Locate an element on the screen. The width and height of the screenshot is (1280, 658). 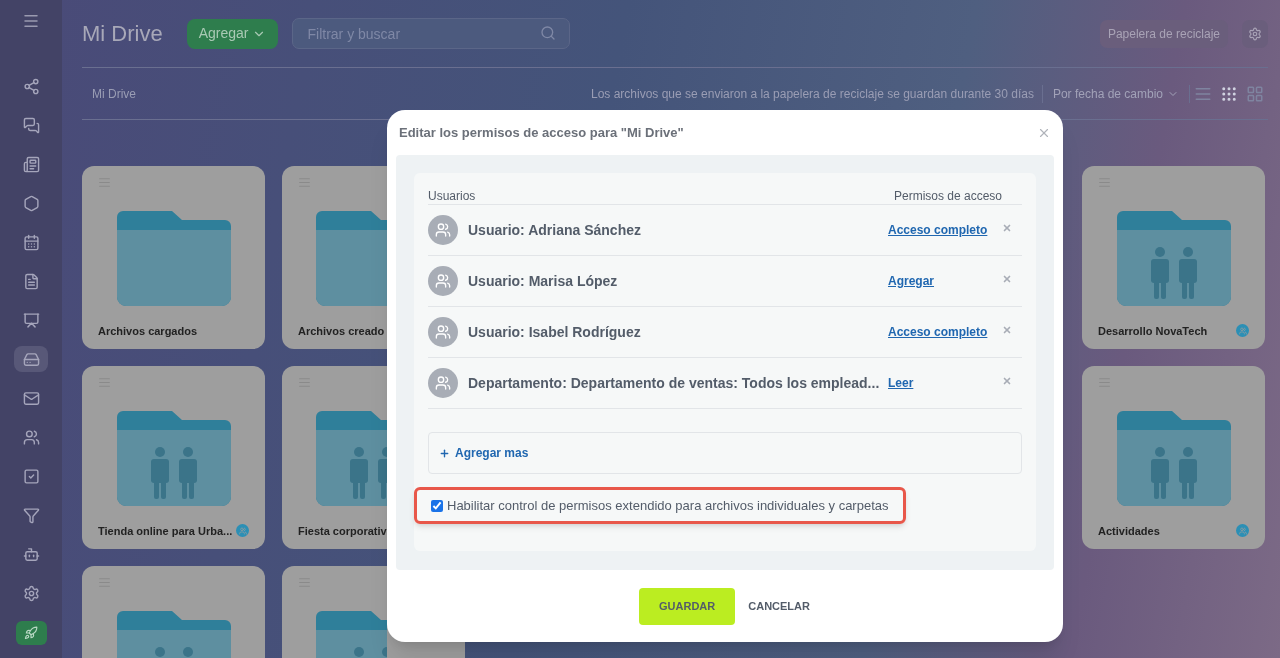
checkbox-icon is located at coordinates (31, 476).